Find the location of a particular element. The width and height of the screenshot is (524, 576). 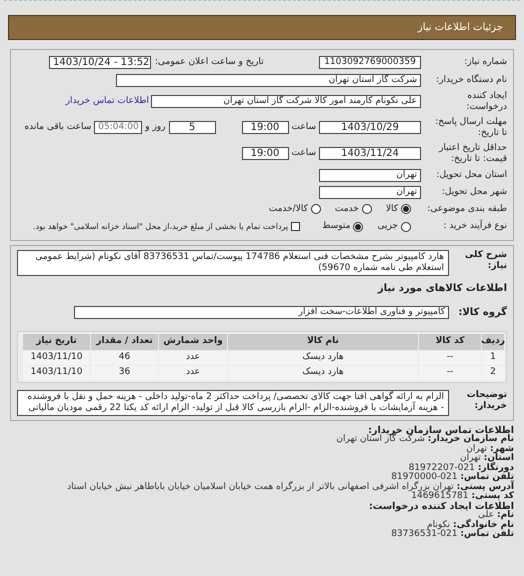

field-value: علی is located at coordinates (486, 515).